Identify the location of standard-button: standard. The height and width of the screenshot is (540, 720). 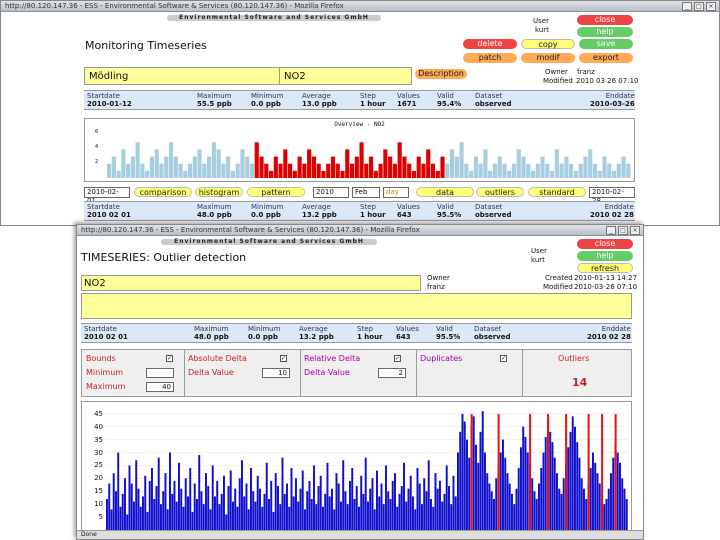
(557, 192).